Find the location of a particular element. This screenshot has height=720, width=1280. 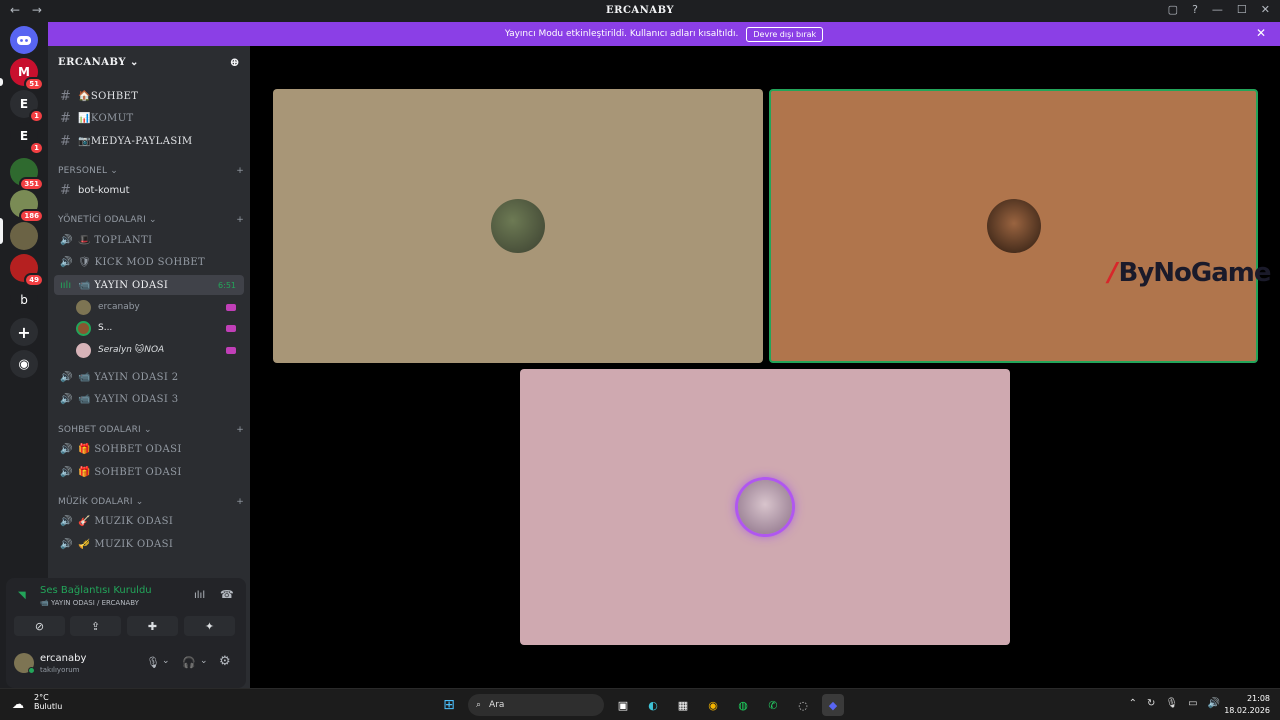

display-icon: ▭ is located at coordinates (1192, 703).